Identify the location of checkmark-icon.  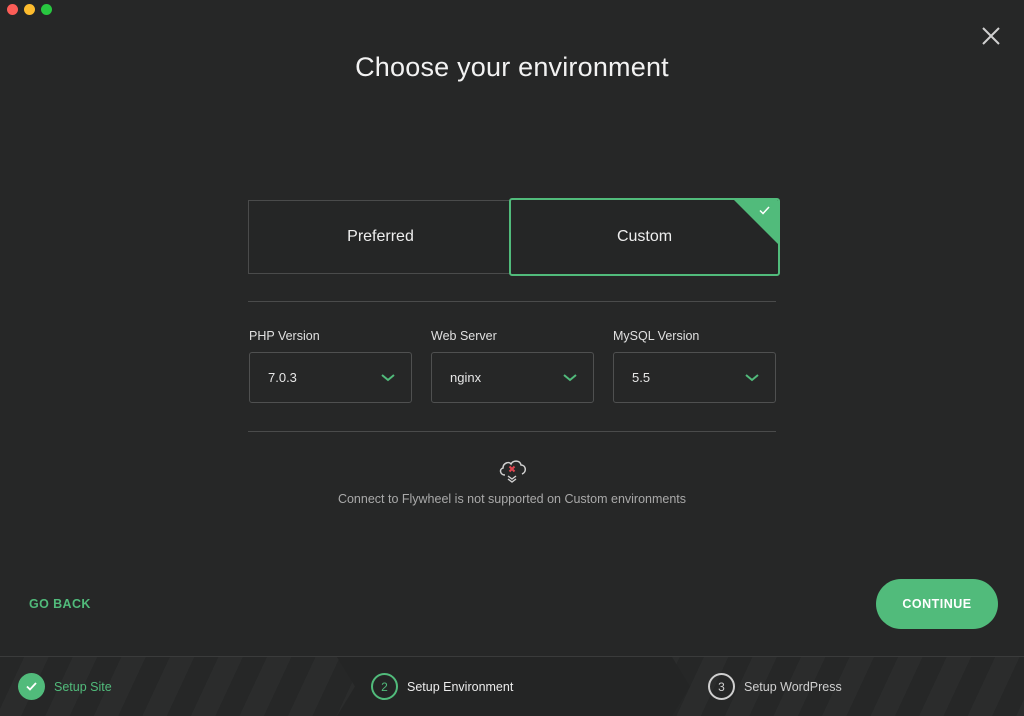
(764, 210).